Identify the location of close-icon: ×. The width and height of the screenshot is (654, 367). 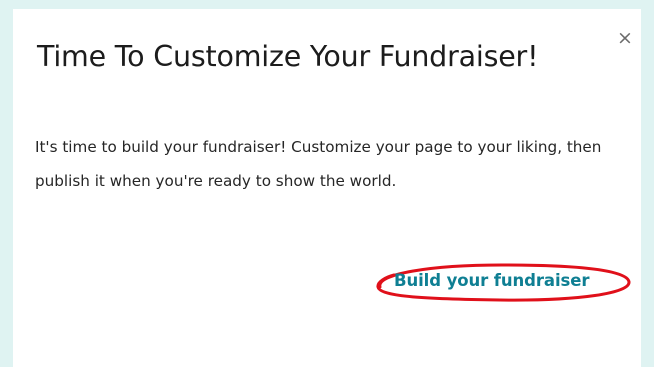
(625, 38).